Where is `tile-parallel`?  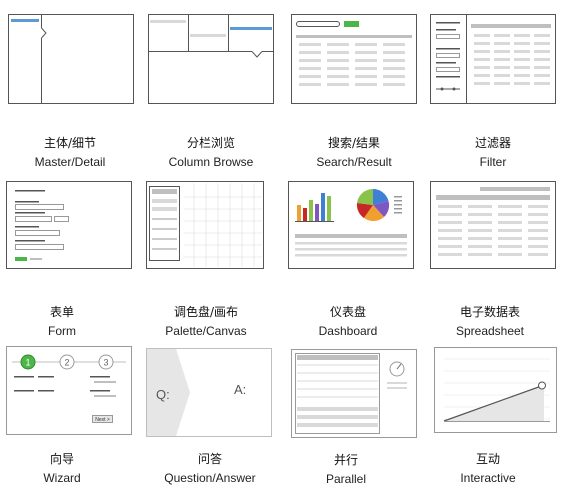
tile-parallel is located at coordinates (354, 393).